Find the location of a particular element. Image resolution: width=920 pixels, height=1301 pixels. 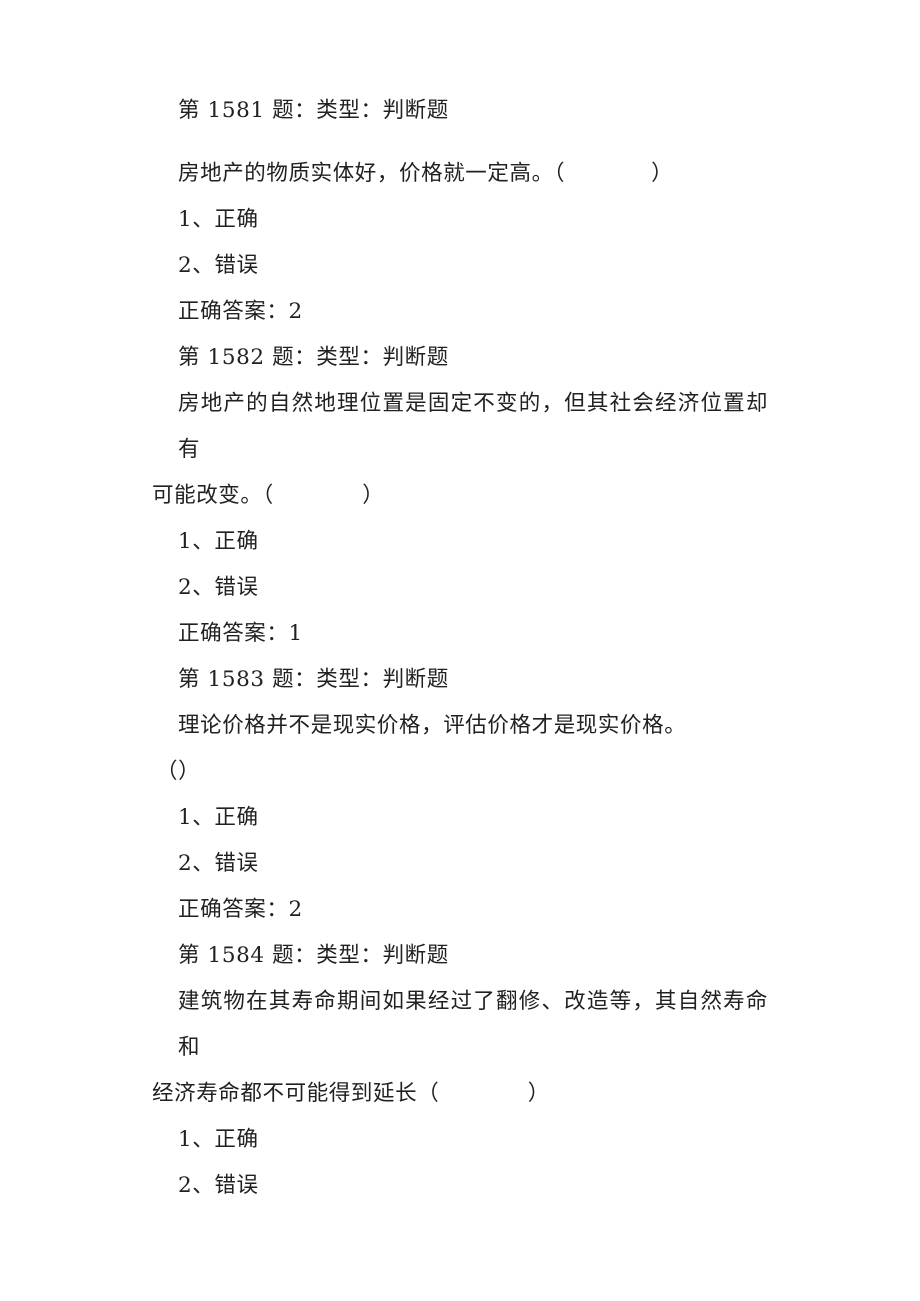

question-body-line2-1584: 经济寿命都不可能得到延长（ ） is located at coordinates (460, 1094).